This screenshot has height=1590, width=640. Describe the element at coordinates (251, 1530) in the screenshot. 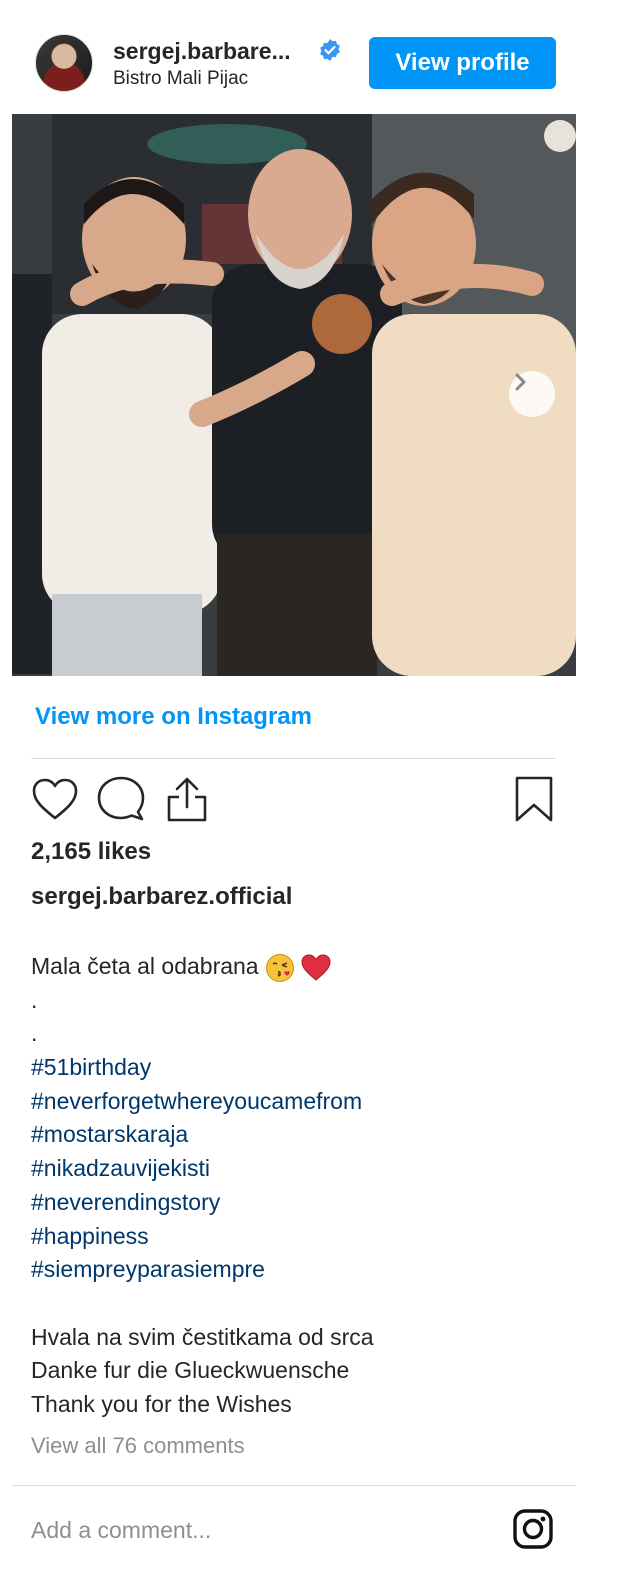

I see `add-comment-input` at that location.